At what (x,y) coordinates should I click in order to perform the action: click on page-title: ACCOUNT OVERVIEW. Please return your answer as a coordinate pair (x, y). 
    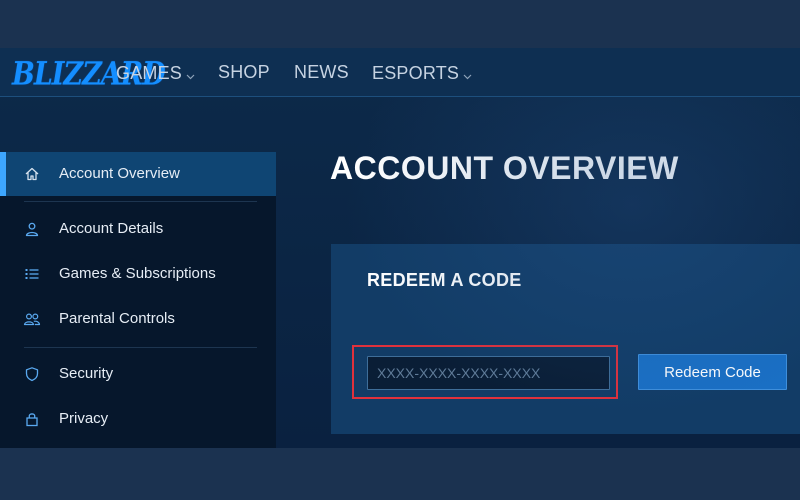
    Looking at the image, I should click on (504, 168).